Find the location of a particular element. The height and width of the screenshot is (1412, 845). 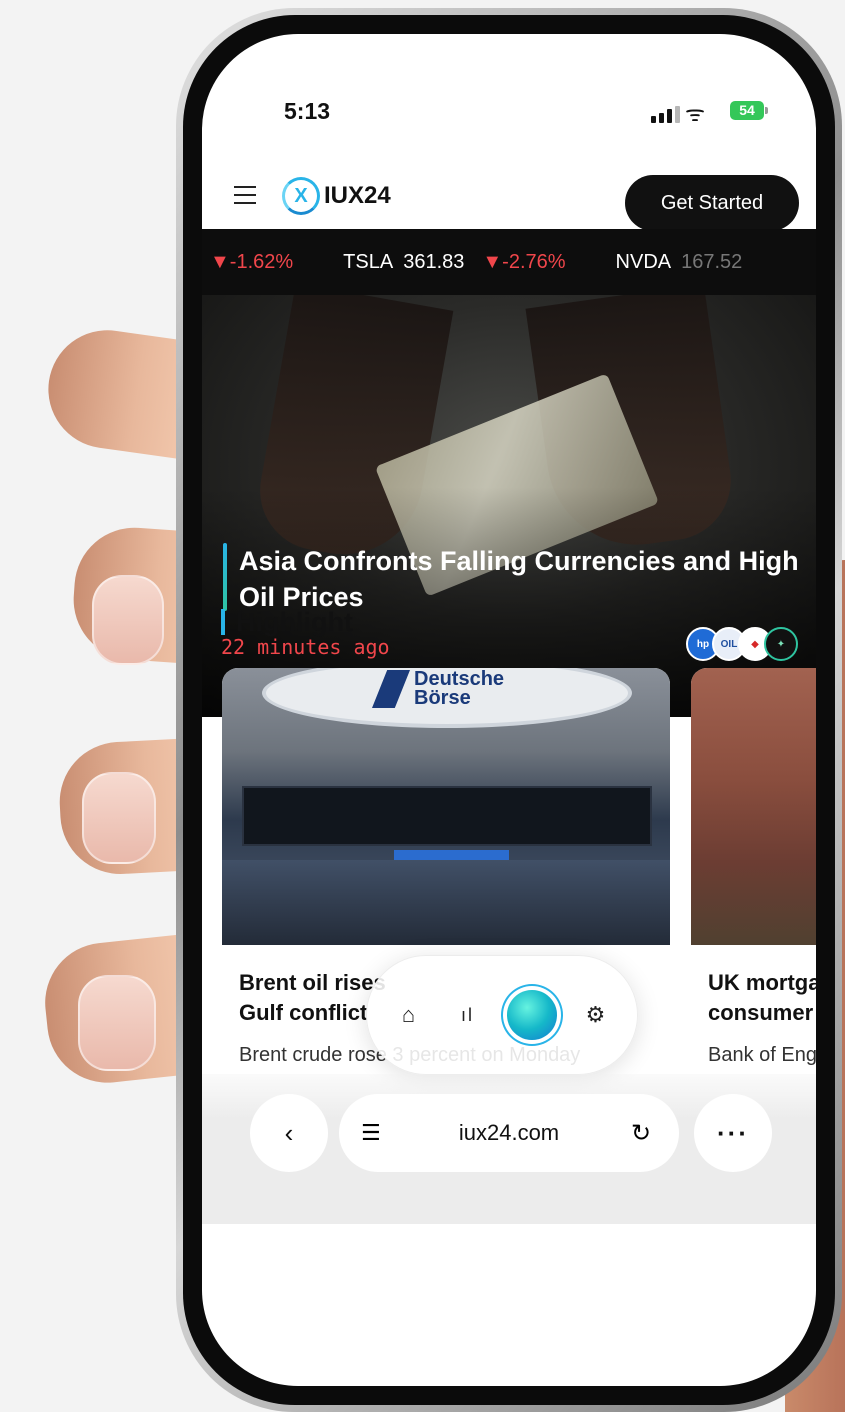

address-bar: ☰ iux24.com ↻ is located at coordinates (509, 1133).